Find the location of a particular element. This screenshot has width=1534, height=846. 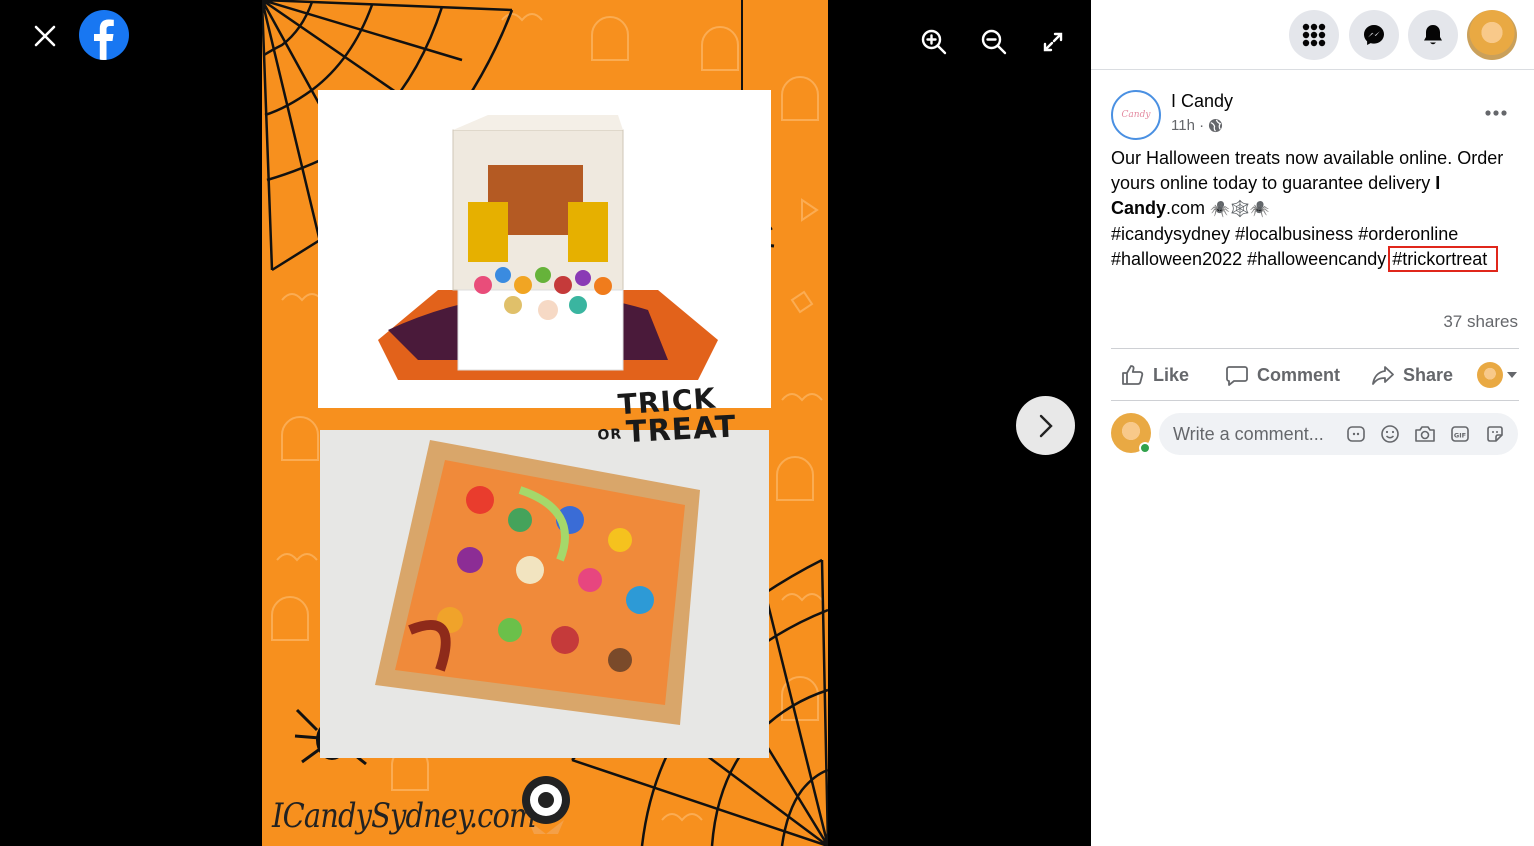

post-meta: 11h · is located at coordinates (1197, 125).